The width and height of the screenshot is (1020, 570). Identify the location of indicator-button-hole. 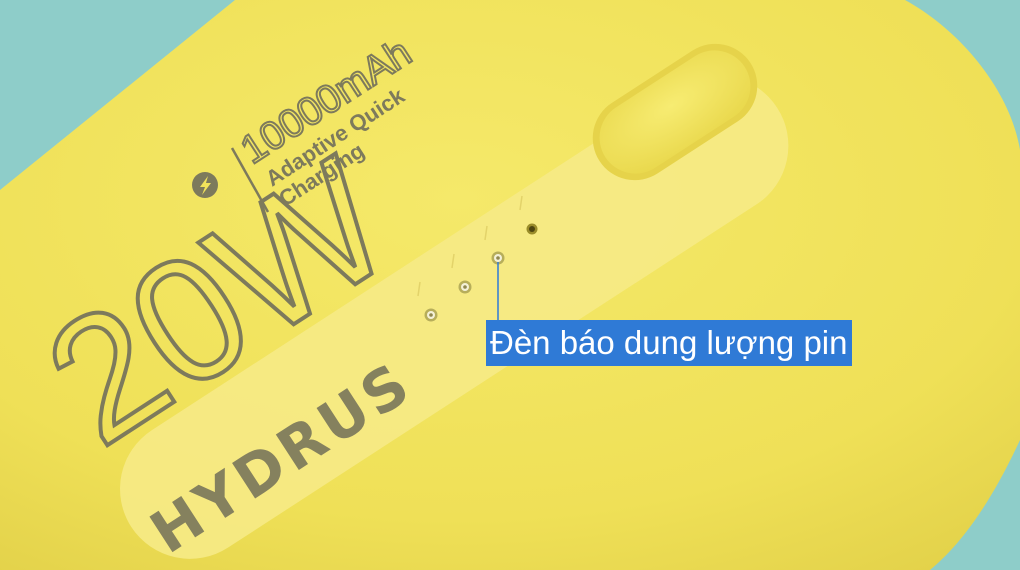
(532, 229).